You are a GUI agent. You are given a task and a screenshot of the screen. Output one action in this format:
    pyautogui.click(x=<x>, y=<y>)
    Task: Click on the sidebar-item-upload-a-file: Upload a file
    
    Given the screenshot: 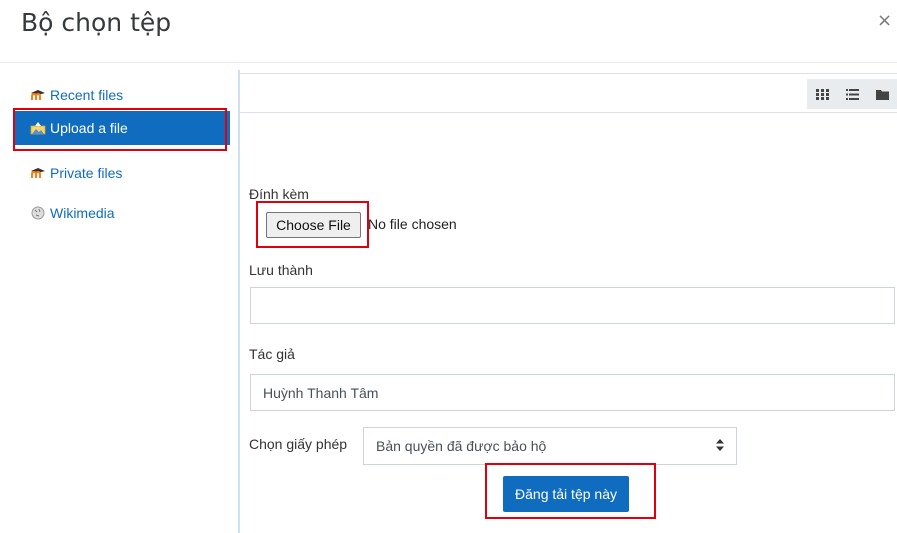 What is the action you would take?
    pyautogui.click(x=122, y=128)
    